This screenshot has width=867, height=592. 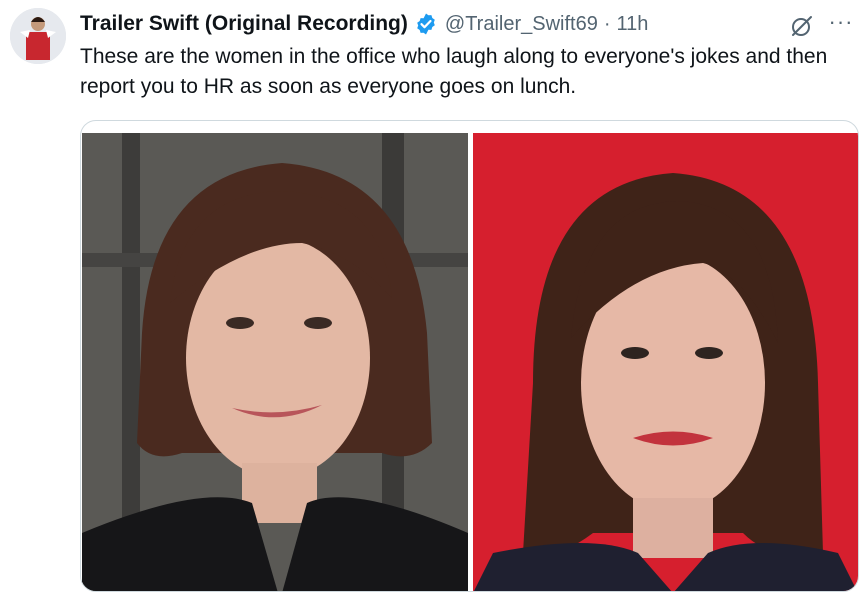 I want to click on avatar-image, so click(x=38, y=36).